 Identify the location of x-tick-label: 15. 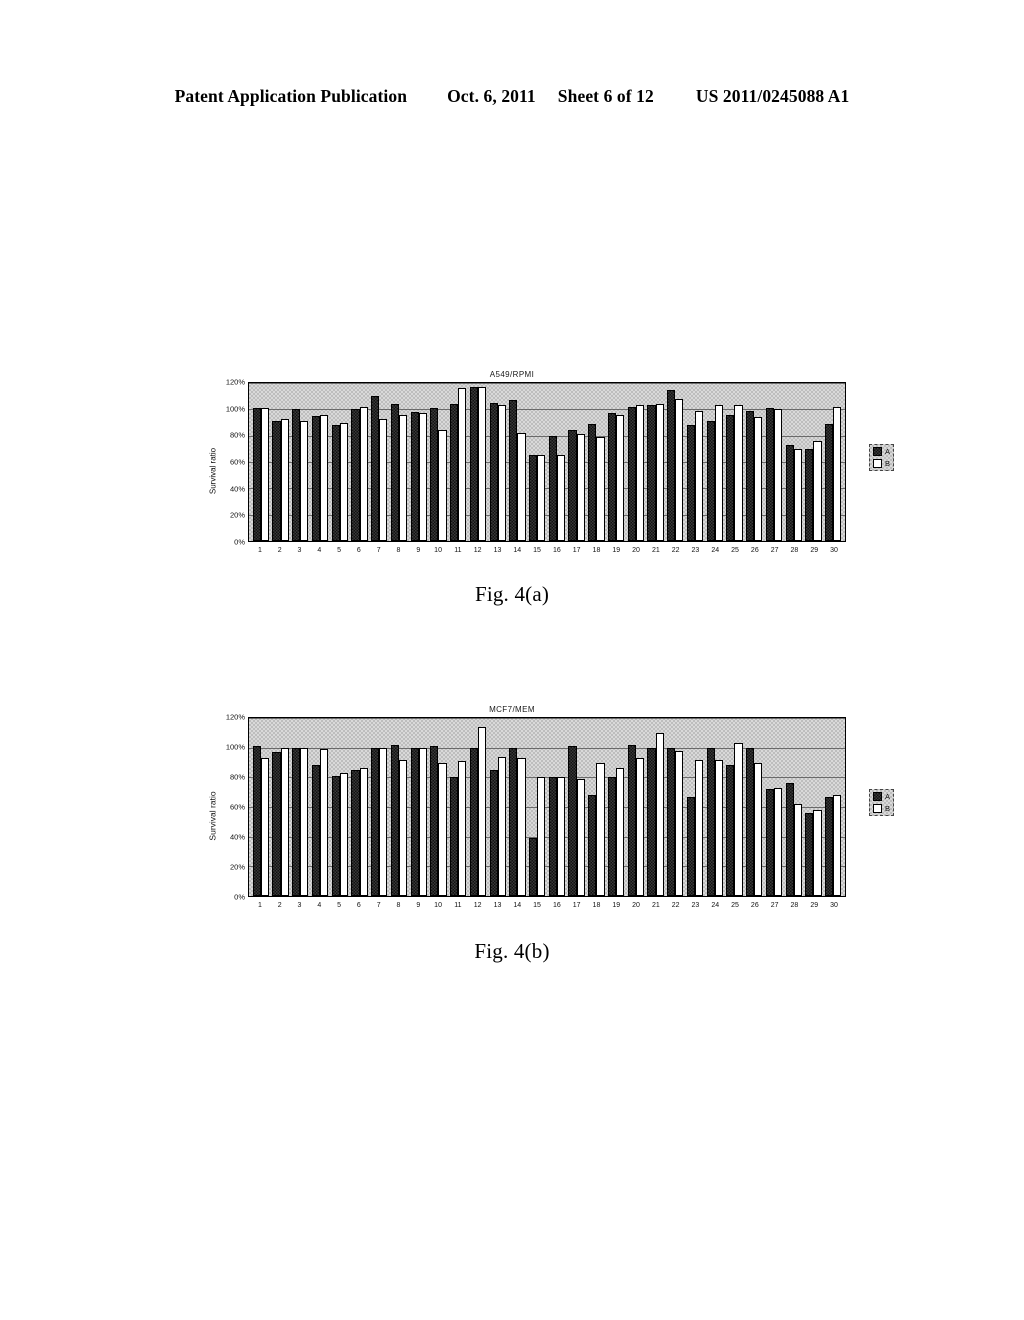
(537, 550).